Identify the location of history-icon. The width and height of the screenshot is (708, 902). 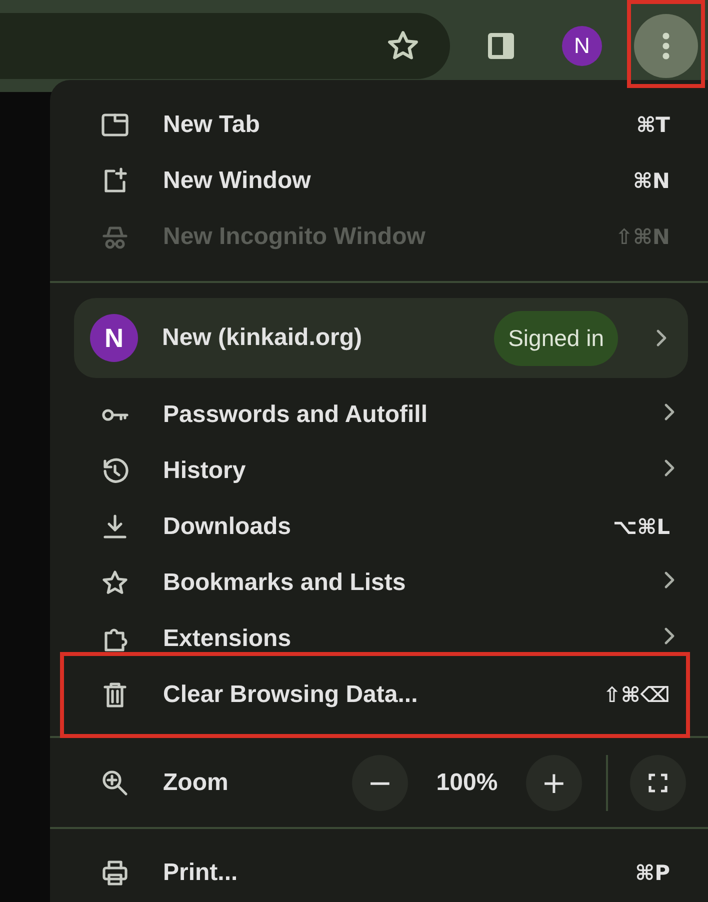
(115, 471).